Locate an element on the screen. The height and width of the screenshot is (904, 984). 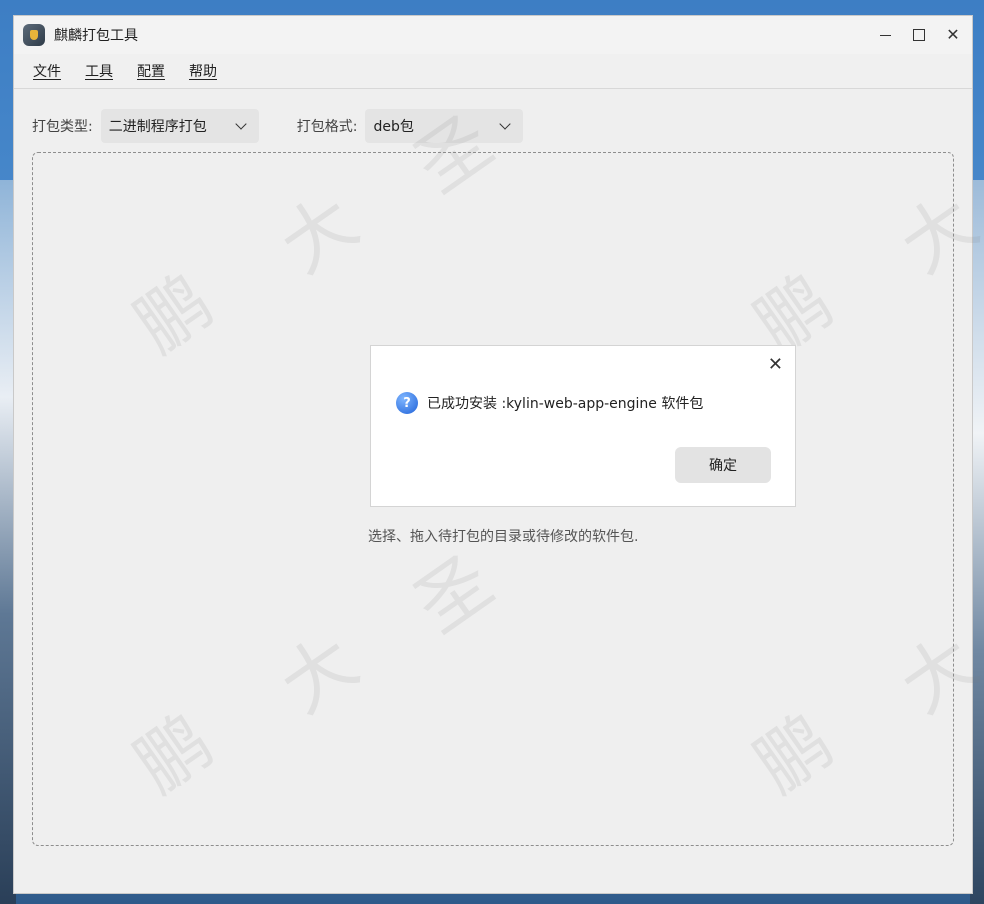
title-bar: 麒麟打包工具 ✕ is located at coordinates (493, 35).